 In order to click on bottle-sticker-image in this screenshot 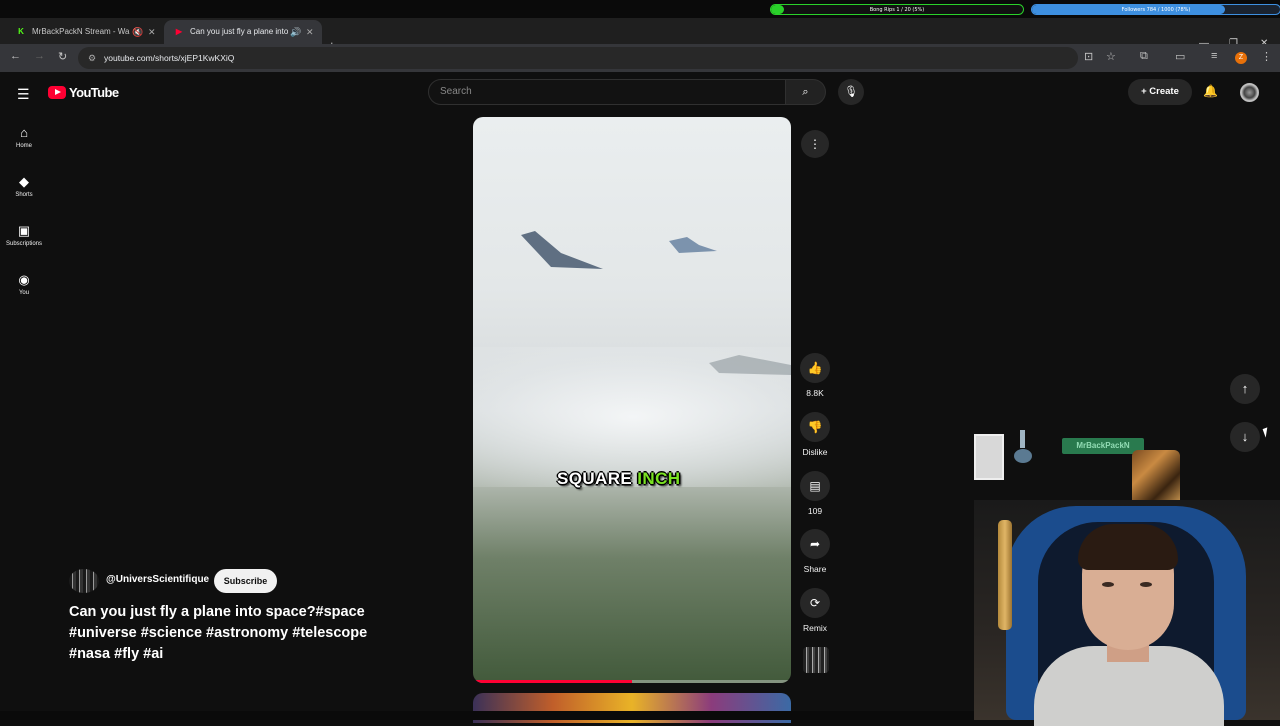, I will do `click(1005, 575)`.